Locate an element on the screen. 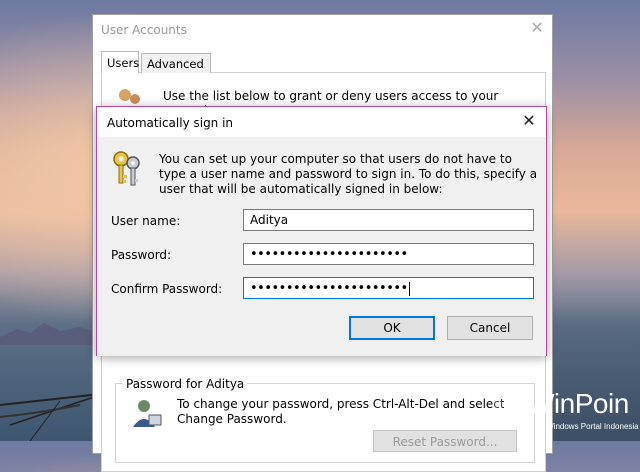 This screenshot has height=472, width=640. password-label: Password: is located at coordinates (141, 255).